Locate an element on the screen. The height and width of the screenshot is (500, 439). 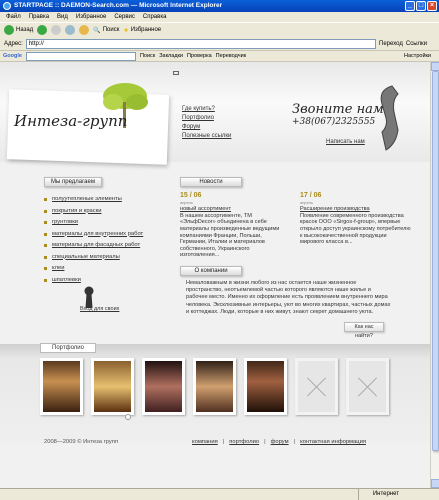
nav-portfolio: Портфолио is located at coordinates (206, 118).